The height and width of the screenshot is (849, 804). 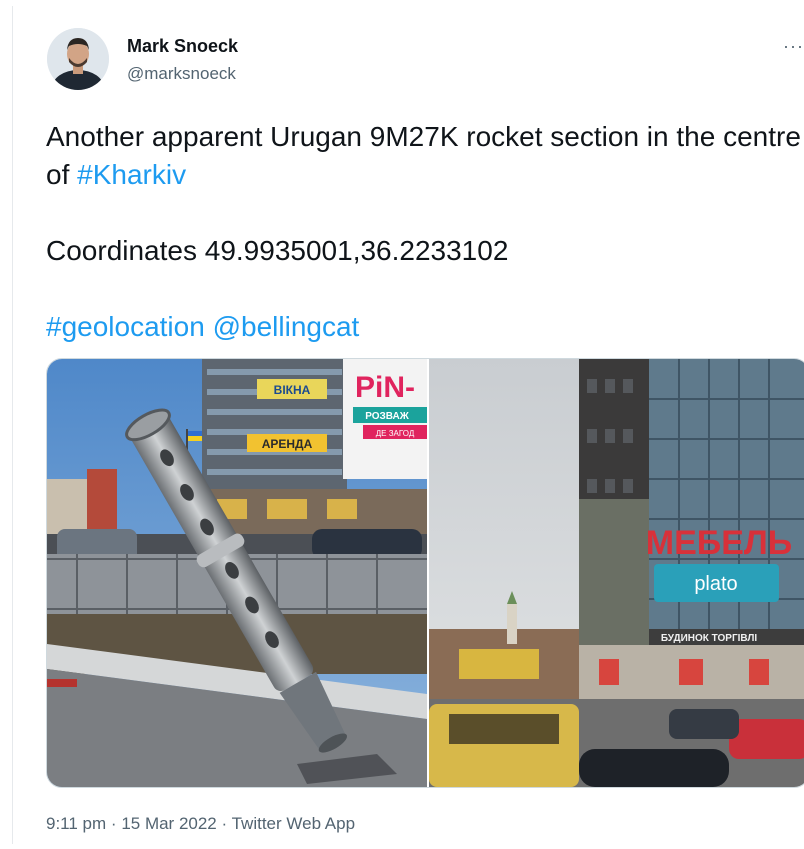 I want to click on tweet-date: 15 Mar 2022, so click(x=168, y=823).